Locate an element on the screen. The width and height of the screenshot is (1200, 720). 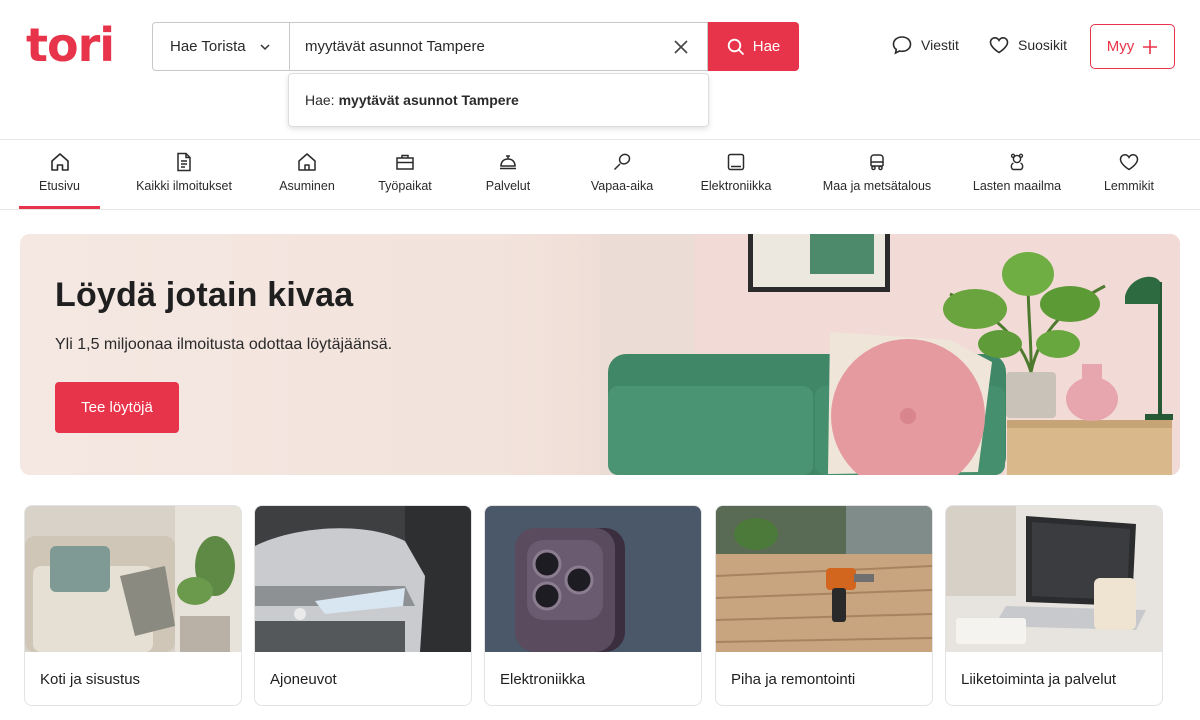
tractor-icon is located at coordinates (877, 162).